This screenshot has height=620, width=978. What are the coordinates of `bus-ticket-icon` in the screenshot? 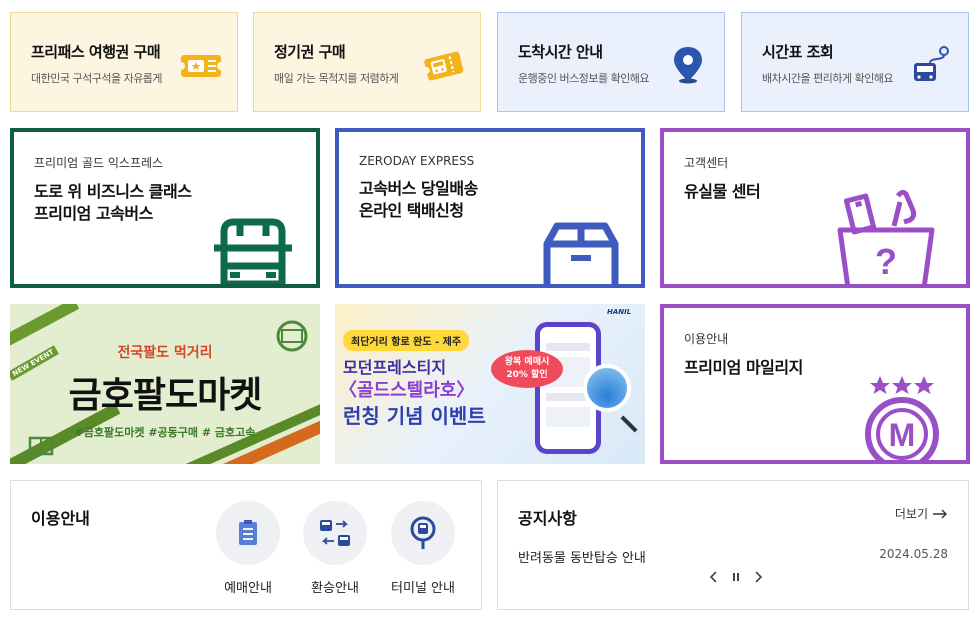 It's located at (443, 66).